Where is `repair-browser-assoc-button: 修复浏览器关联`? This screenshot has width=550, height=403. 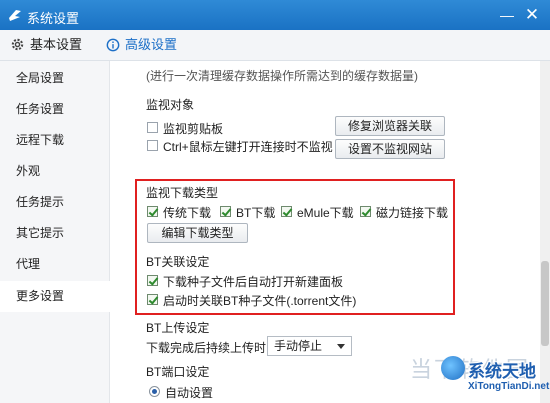
repair-browser-assoc-button: 修复浏览器关联 is located at coordinates (390, 126).